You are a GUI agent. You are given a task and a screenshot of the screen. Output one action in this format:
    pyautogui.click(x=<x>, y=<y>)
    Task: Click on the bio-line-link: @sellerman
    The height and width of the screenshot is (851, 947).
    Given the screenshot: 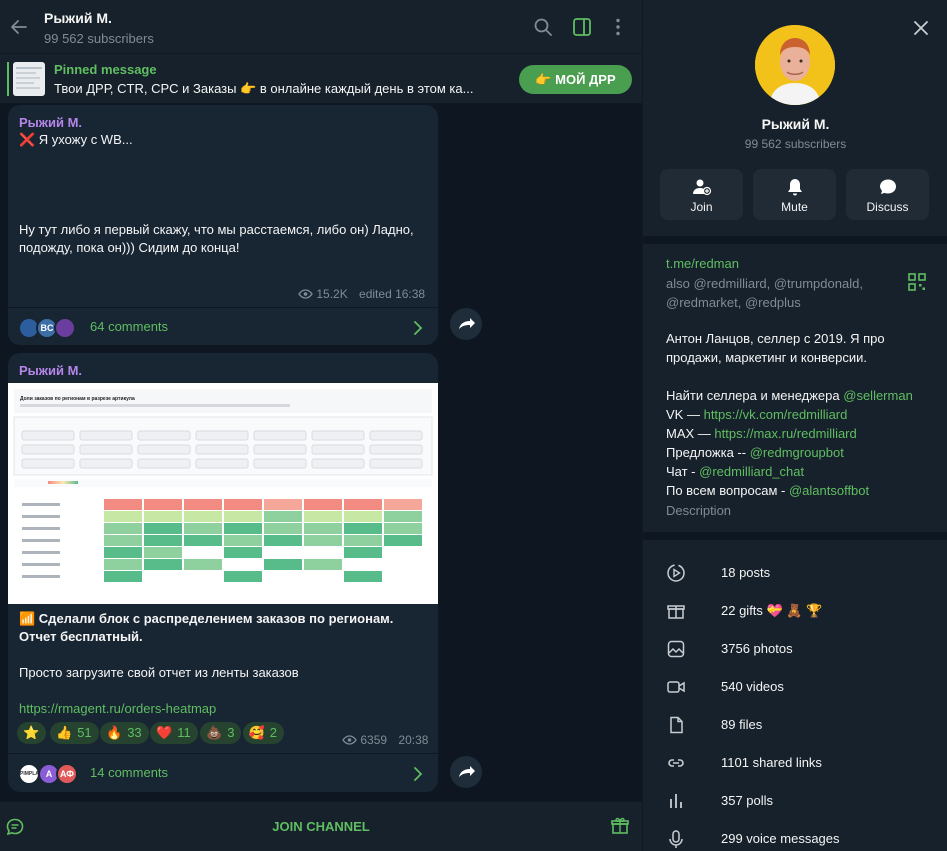 What is the action you would take?
    pyautogui.click(x=878, y=395)
    